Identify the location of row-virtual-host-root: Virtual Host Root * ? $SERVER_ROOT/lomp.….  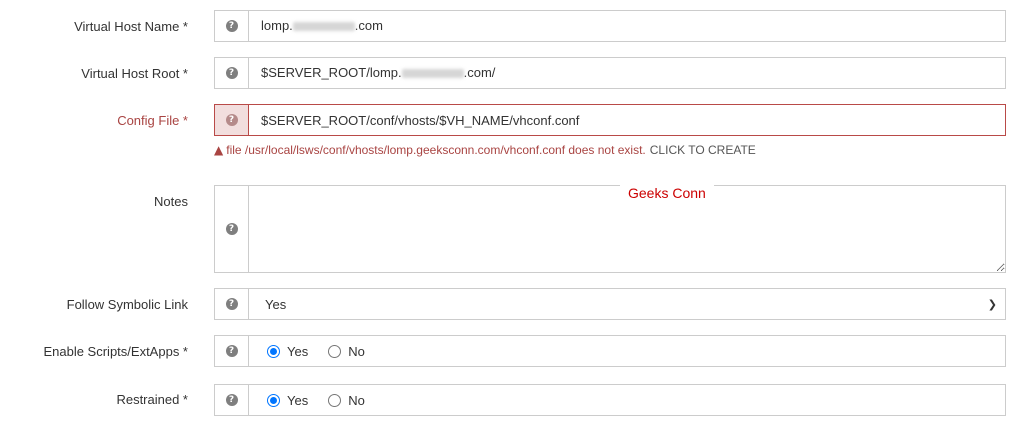
(507, 73).